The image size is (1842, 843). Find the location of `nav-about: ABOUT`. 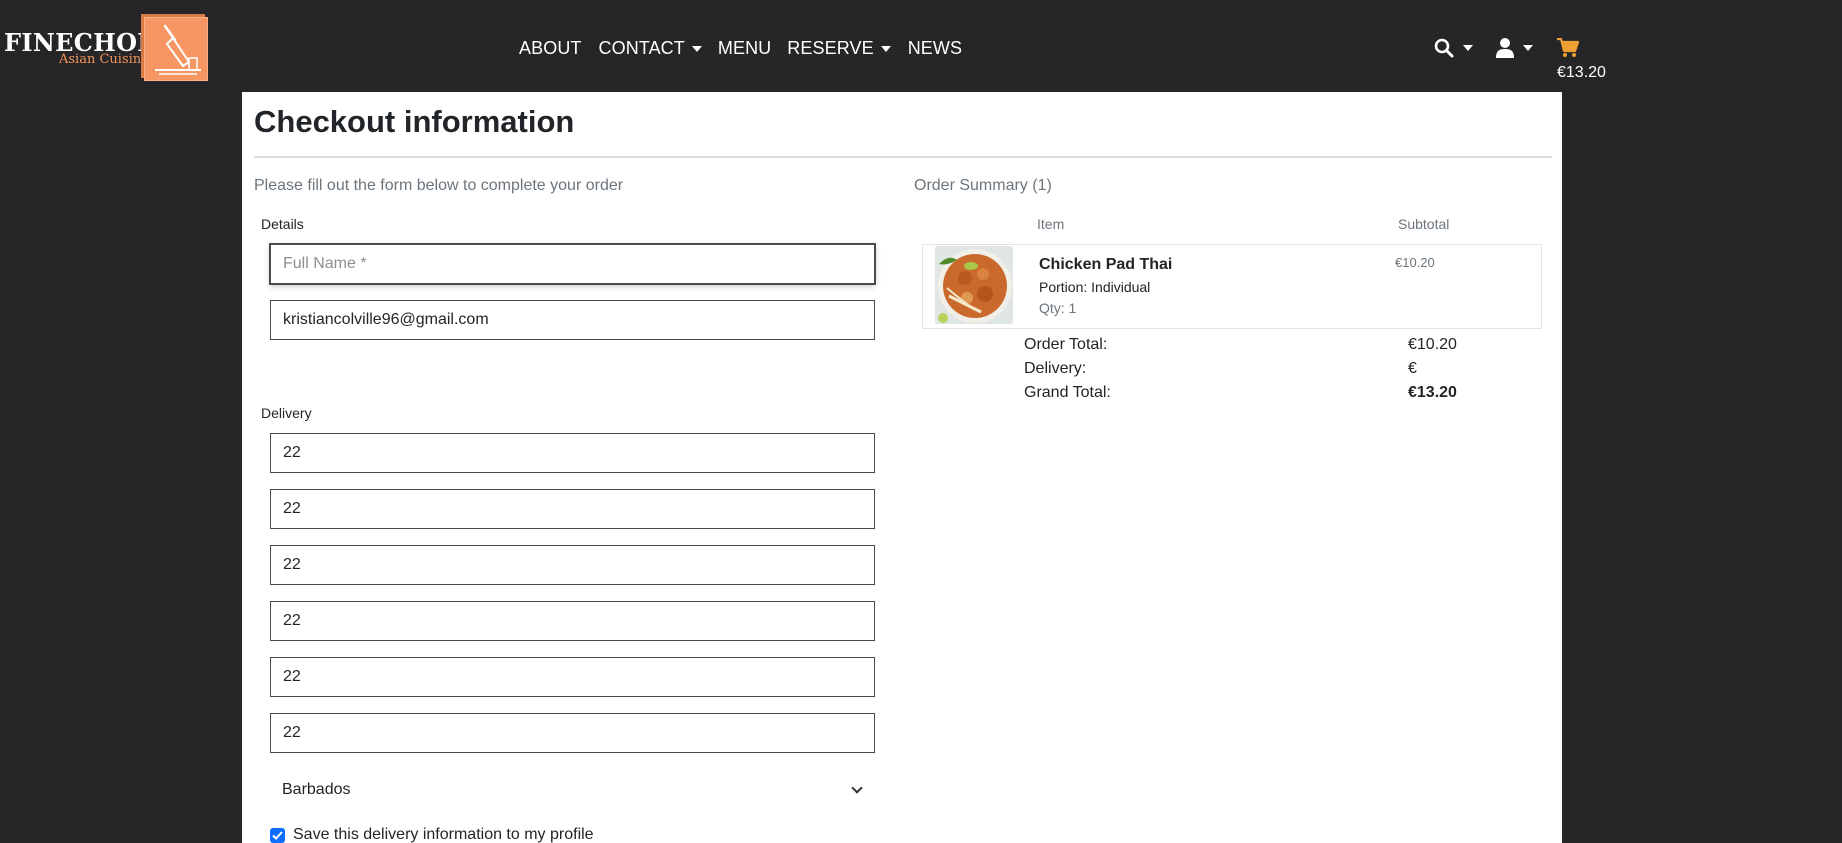

nav-about: ABOUT is located at coordinates (550, 48).